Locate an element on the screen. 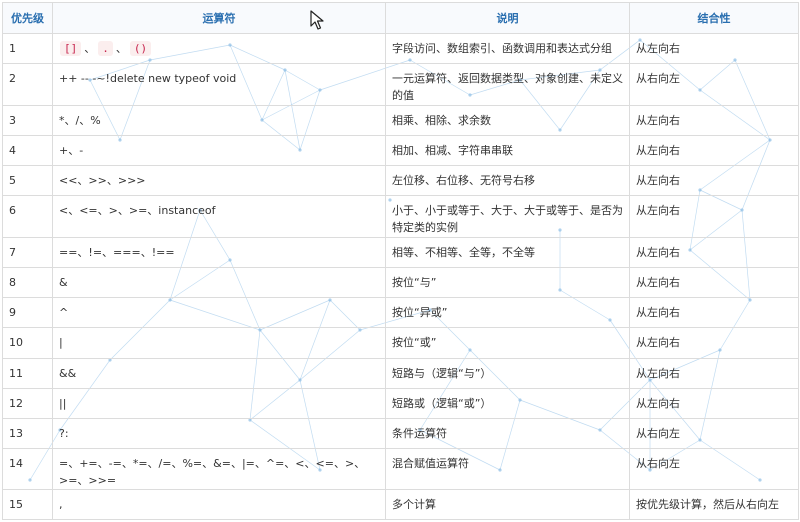 The height and width of the screenshot is (522, 800). level-cell: 4 is located at coordinates (27, 151).